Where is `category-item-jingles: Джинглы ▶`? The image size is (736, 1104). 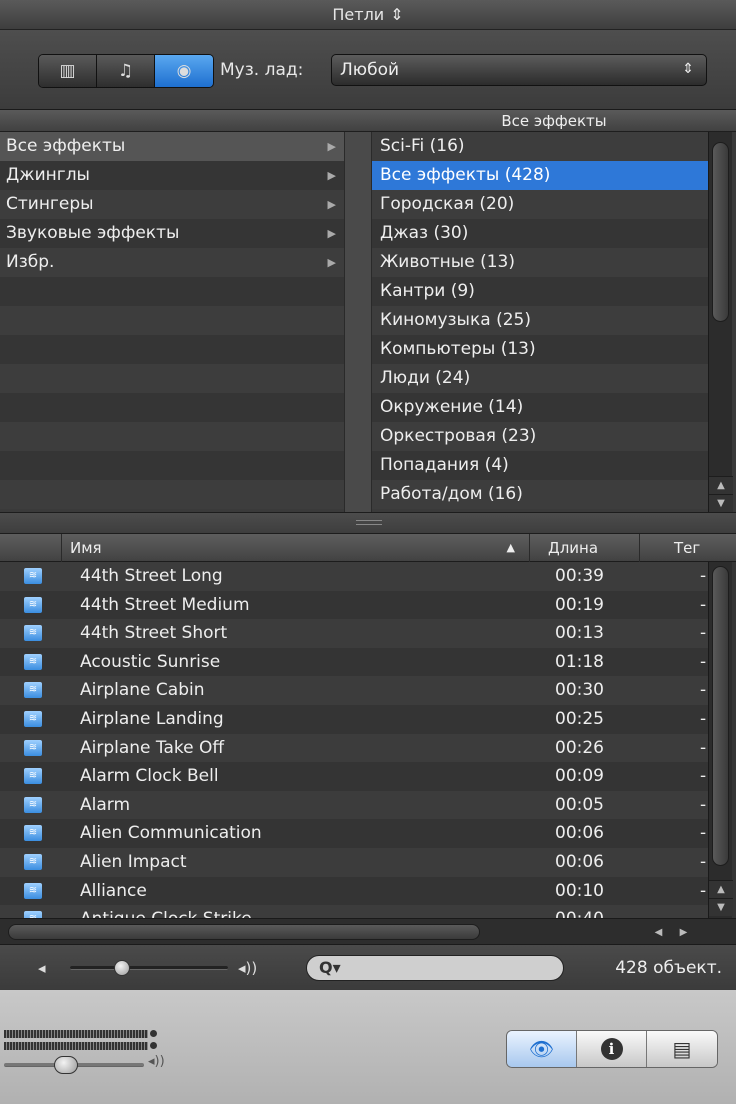 category-item-jingles: Джинглы ▶ is located at coordinates (172, 175).